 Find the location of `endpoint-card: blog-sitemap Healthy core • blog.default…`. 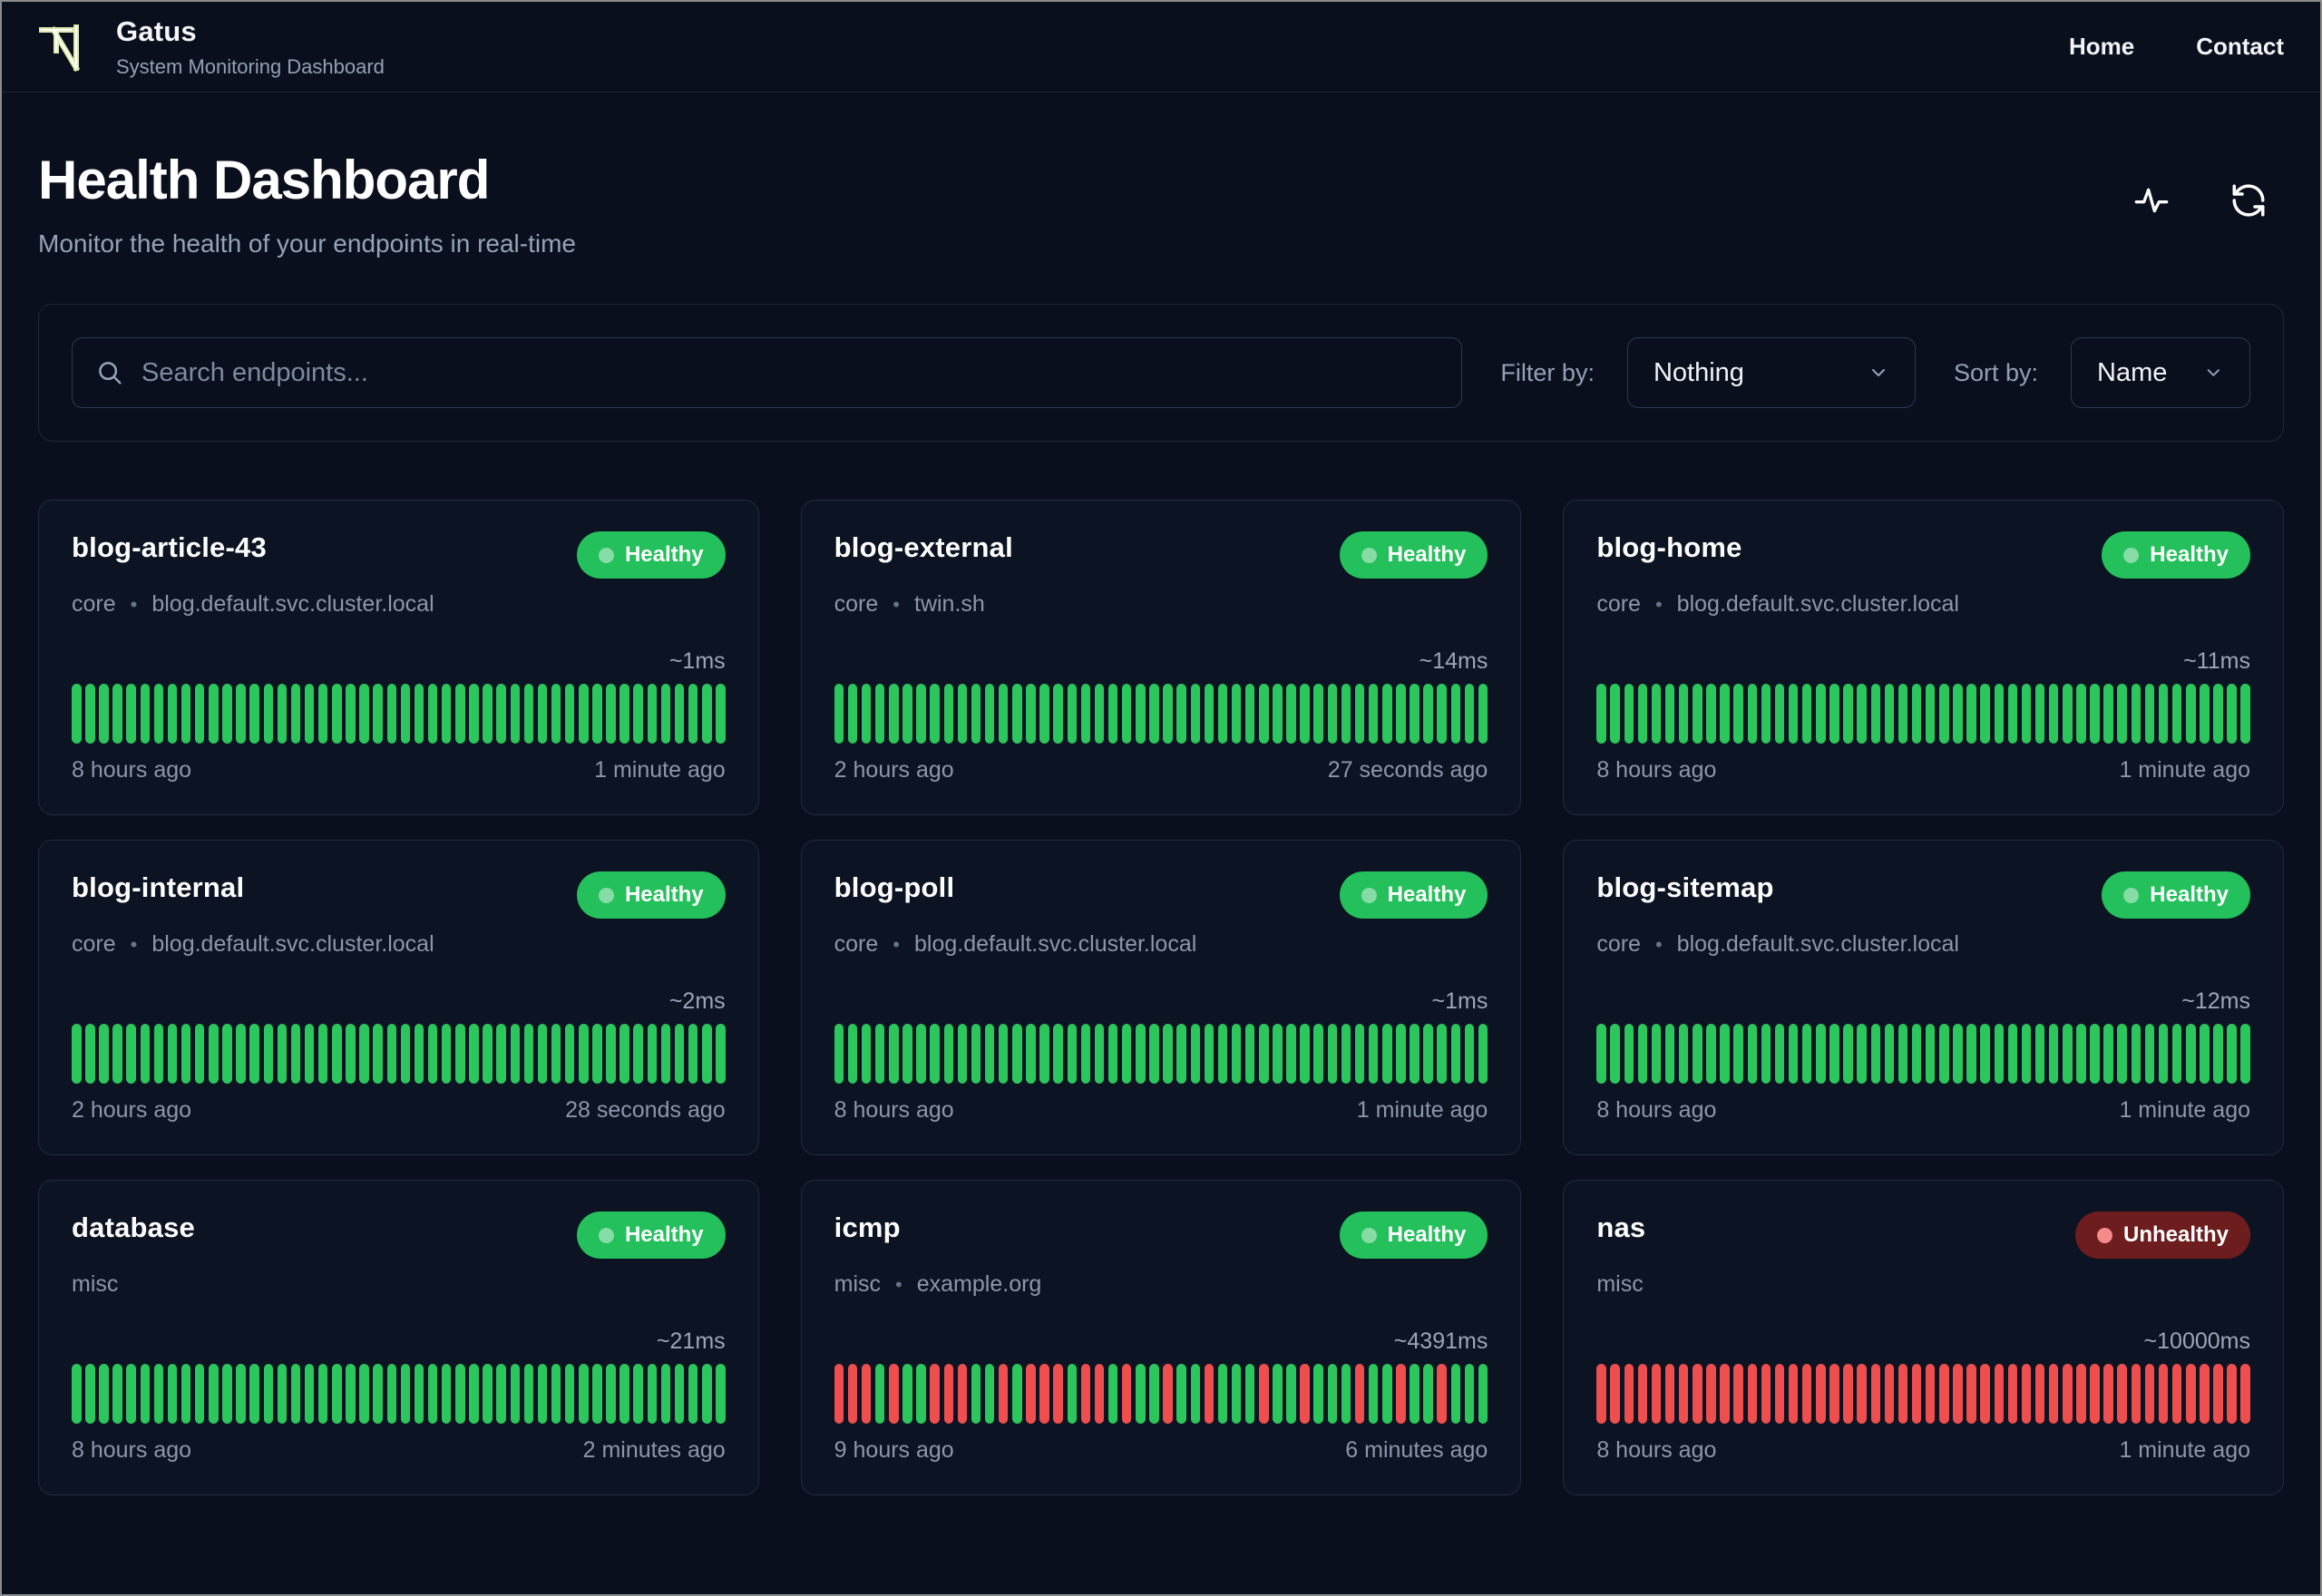

endpoint-card: blog-sitemap Healthy core • blog.default… is located at coordinates (1923, 997).